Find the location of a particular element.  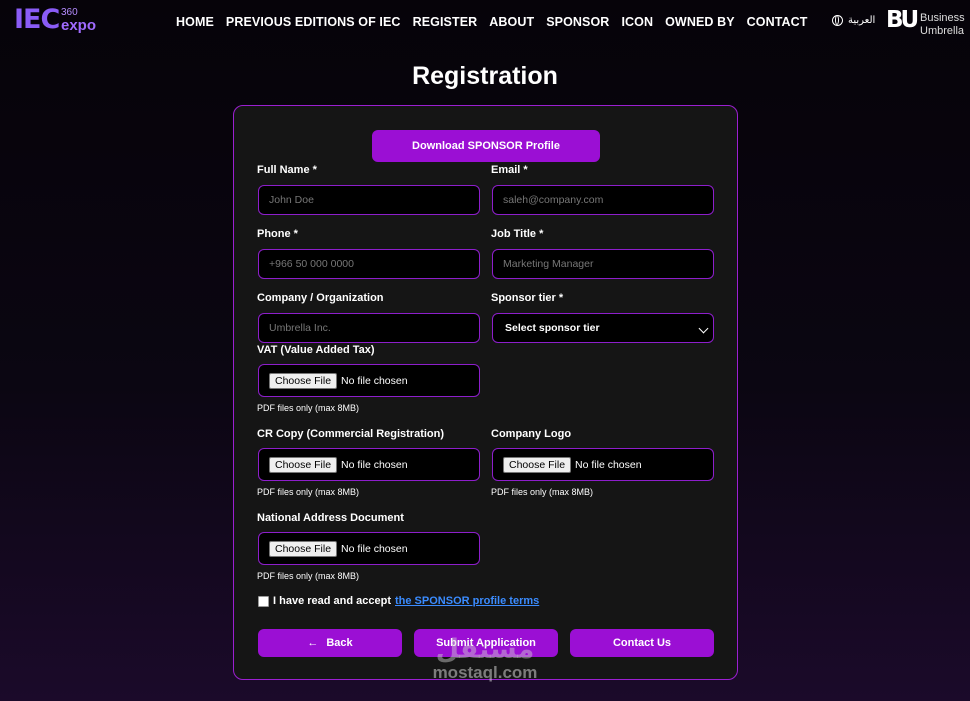

job-title-label: Job Title * is located at coordinates (517, 234).